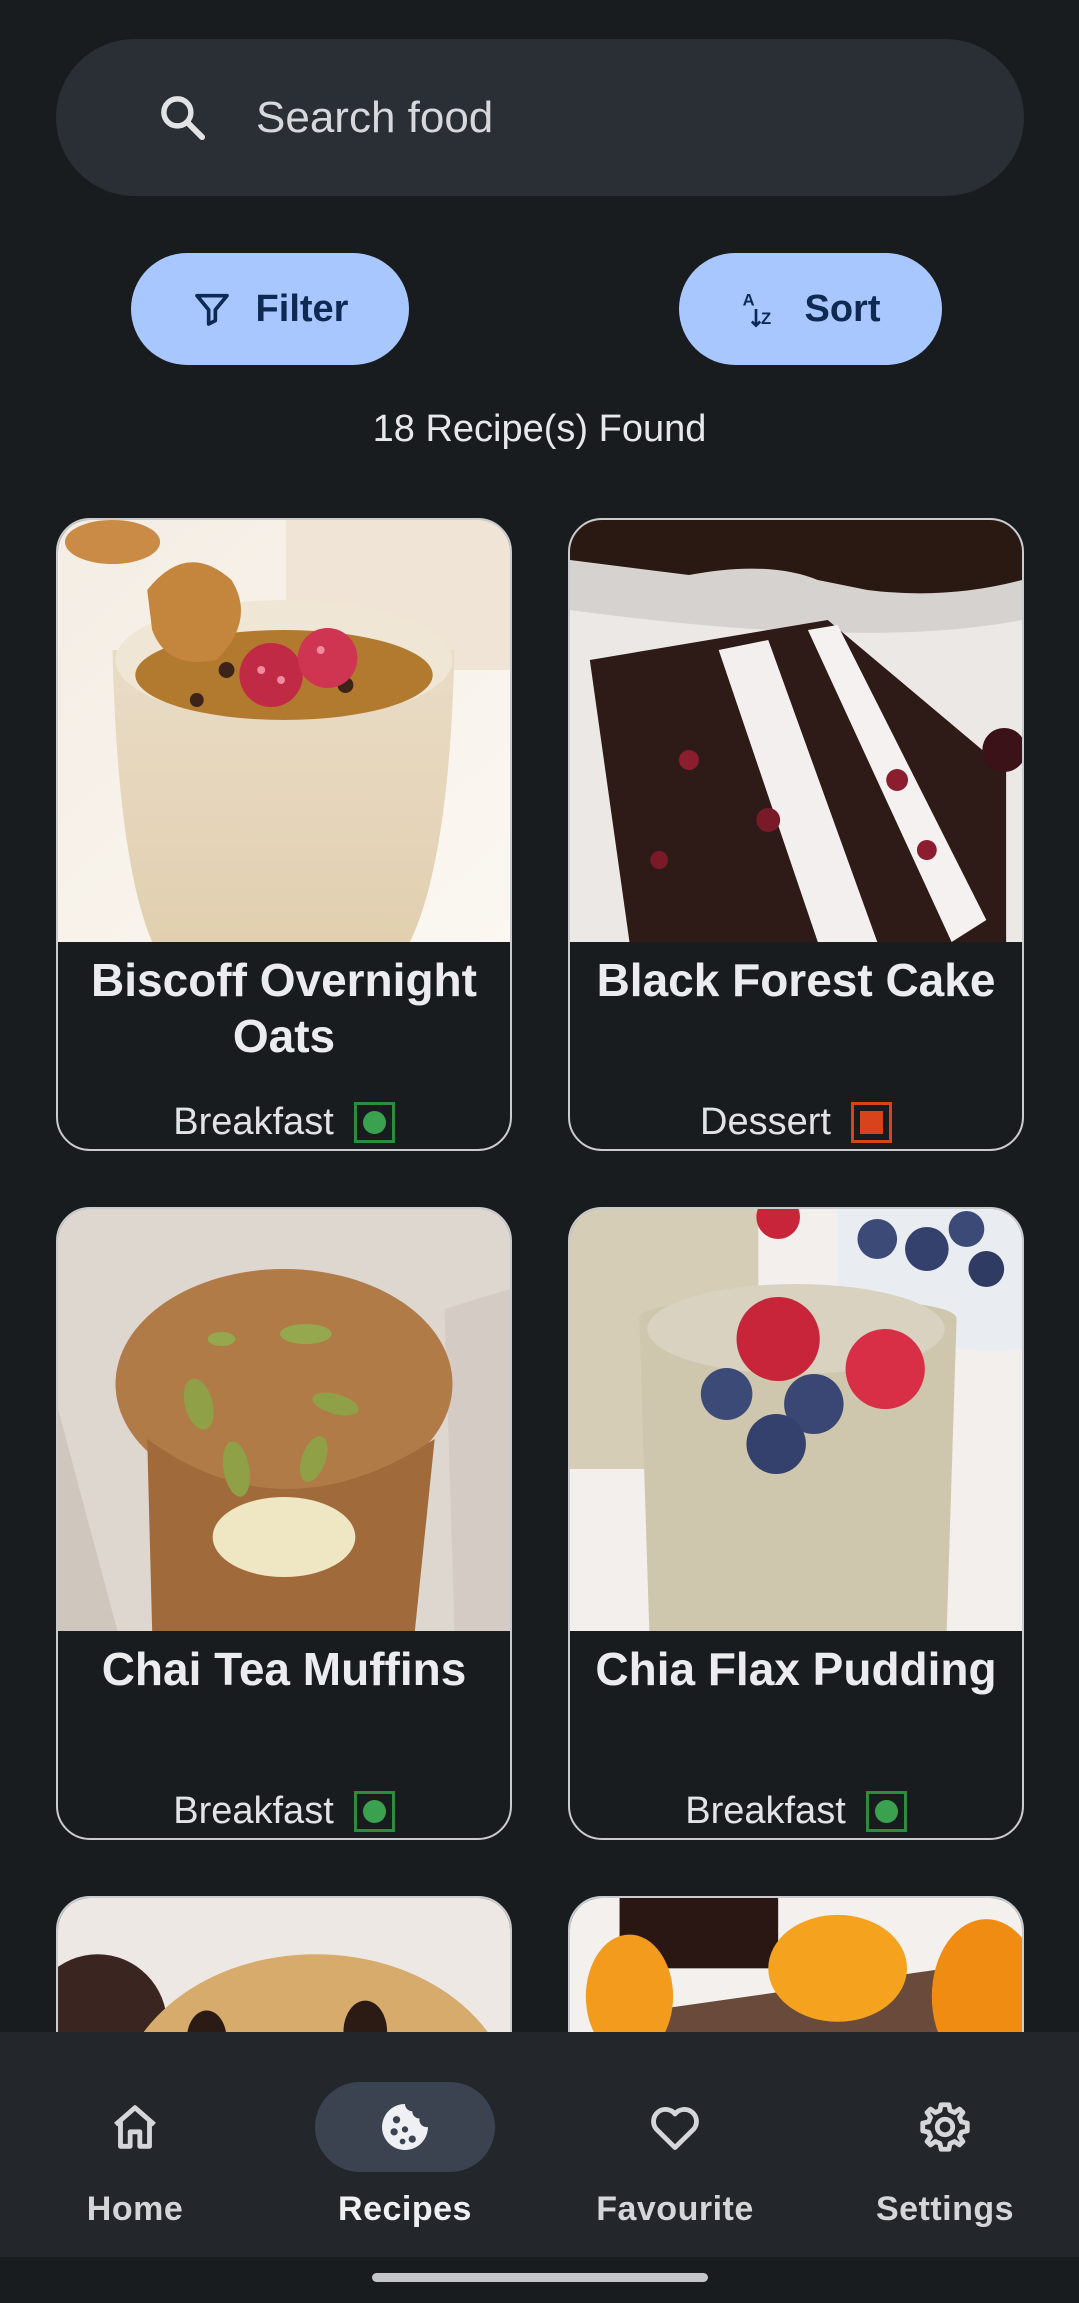  Describe the element at coordinates (945, 2209) in the screenshot. I see `nav-label: Settings` at that location.